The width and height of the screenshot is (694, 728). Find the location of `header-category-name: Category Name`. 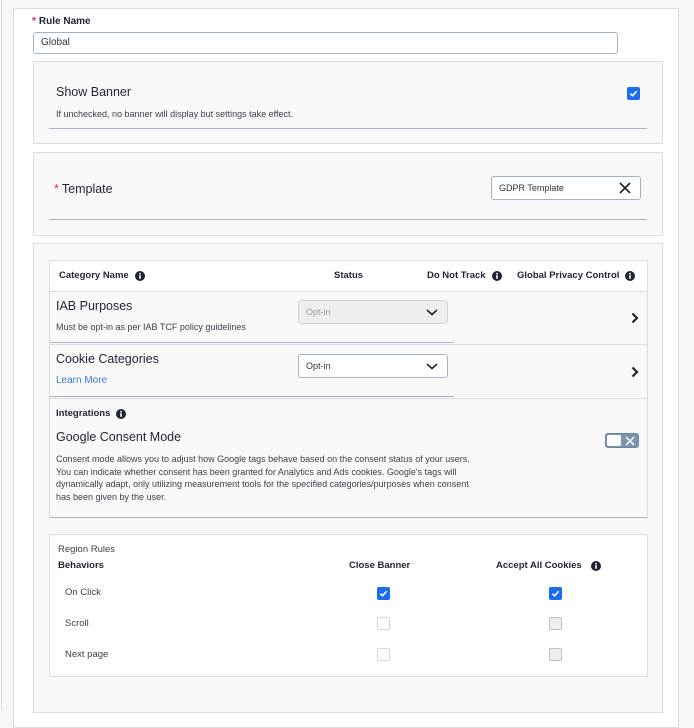

header-category-name: Category Name is located at coordinates (102, 275).